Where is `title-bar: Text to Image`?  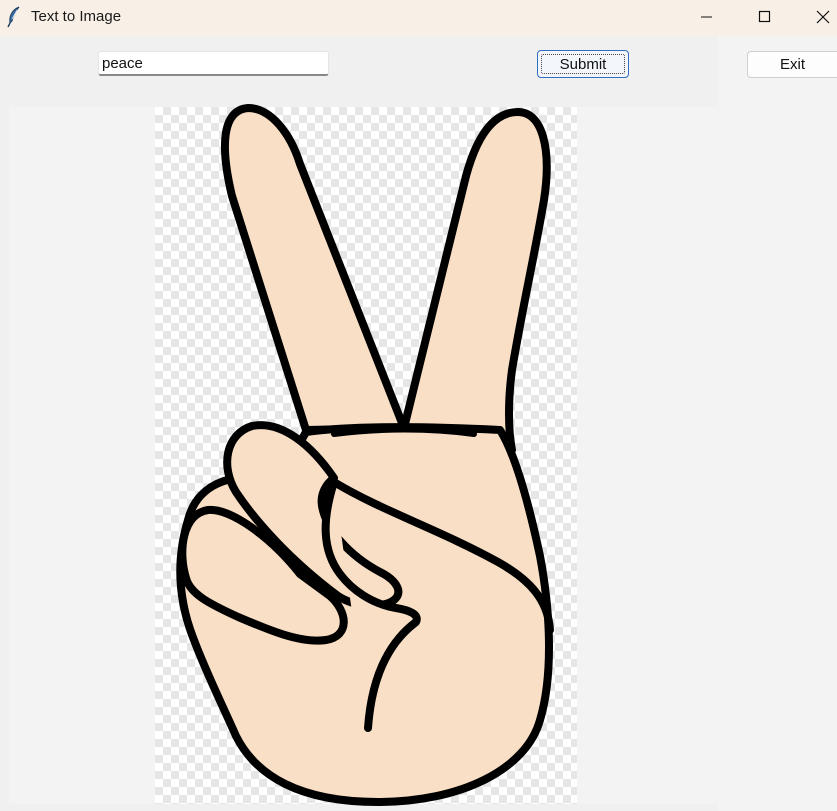
title-bar: Text to Image is located at coordinates (418, 18).